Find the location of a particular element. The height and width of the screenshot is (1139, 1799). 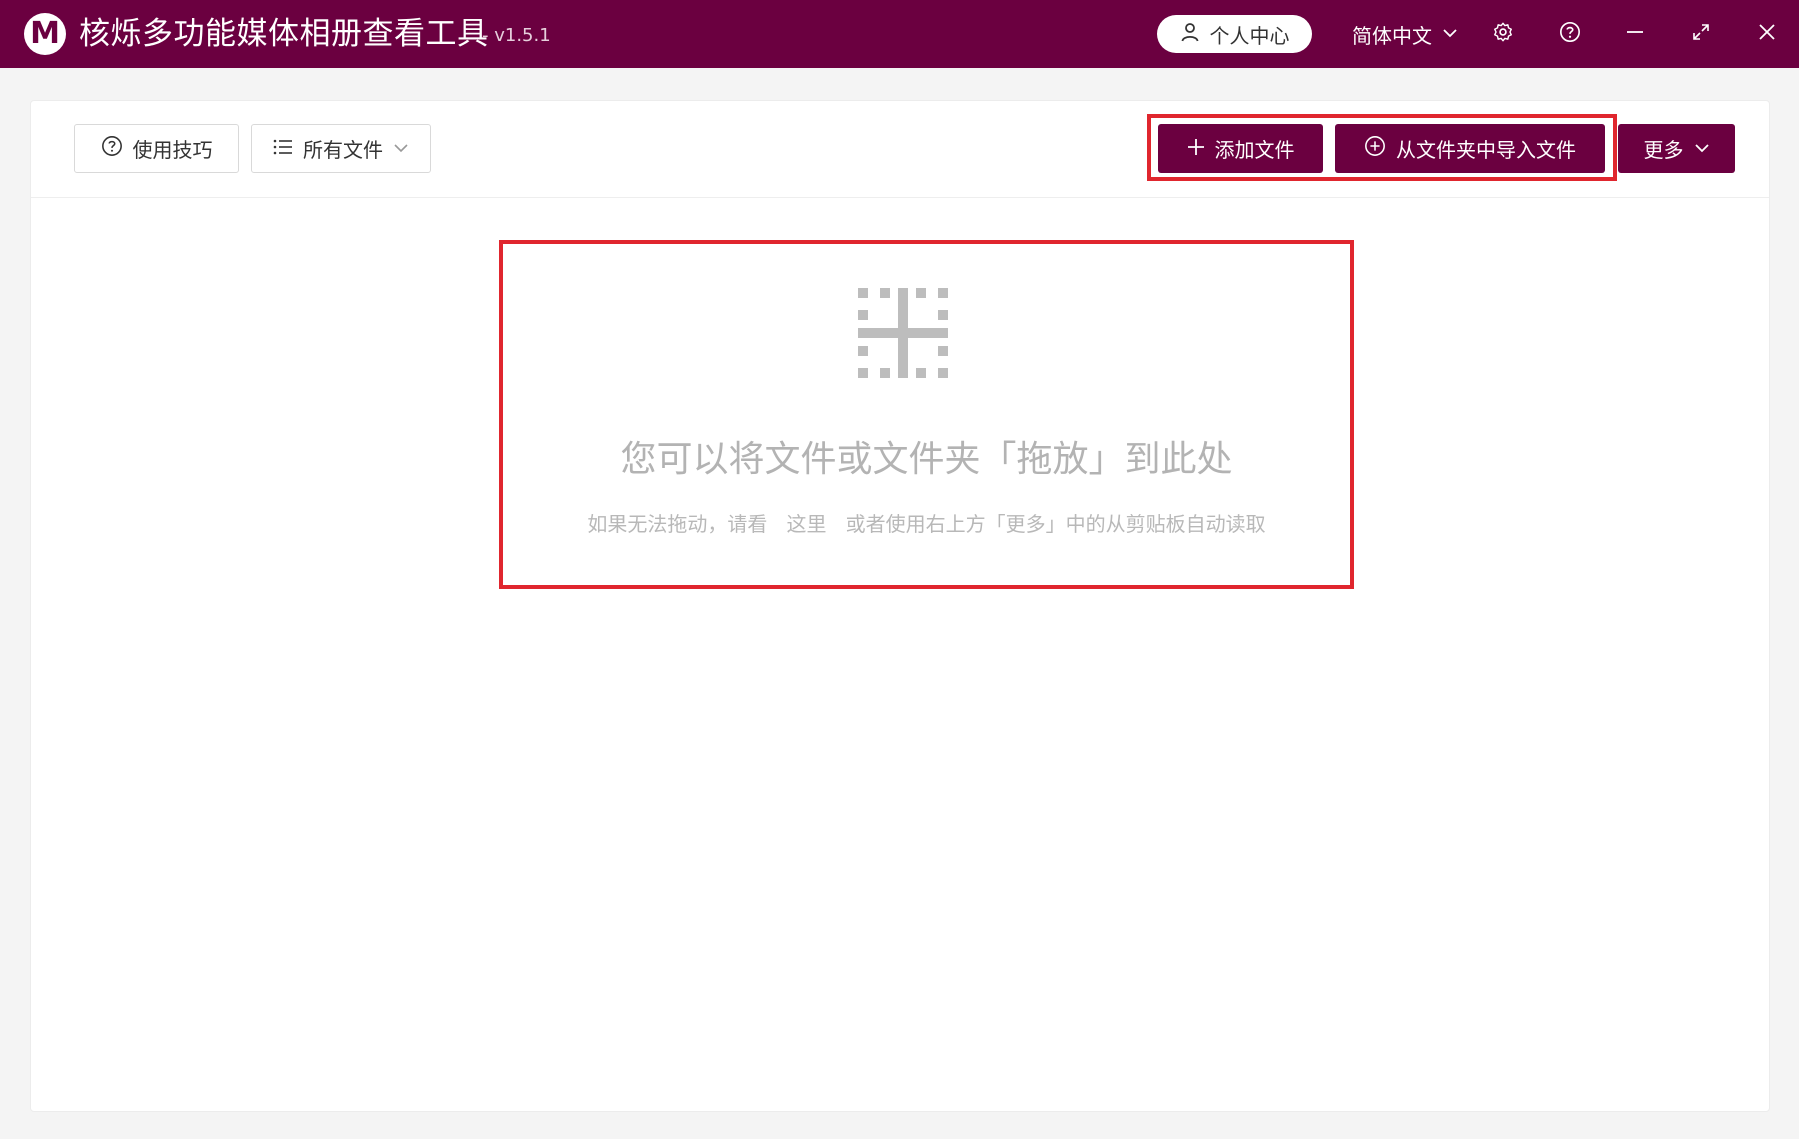

gear-icon is located at coordinates (1503, 34).